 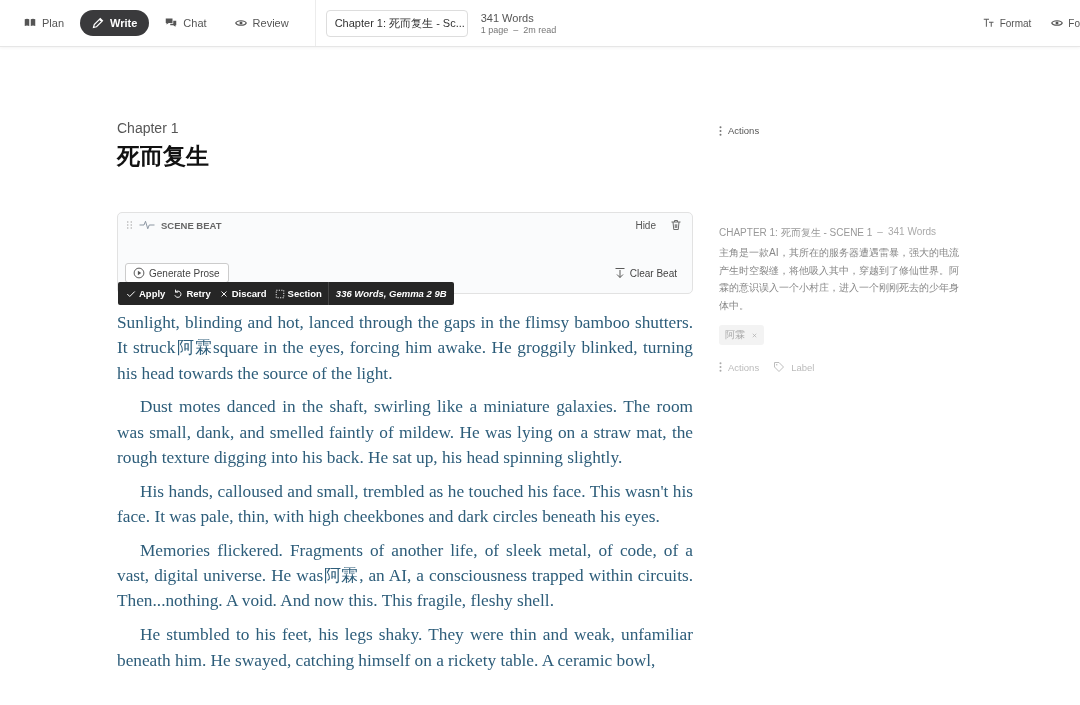 I want to click on page-count: 1 page, so click(x=494, y=29).